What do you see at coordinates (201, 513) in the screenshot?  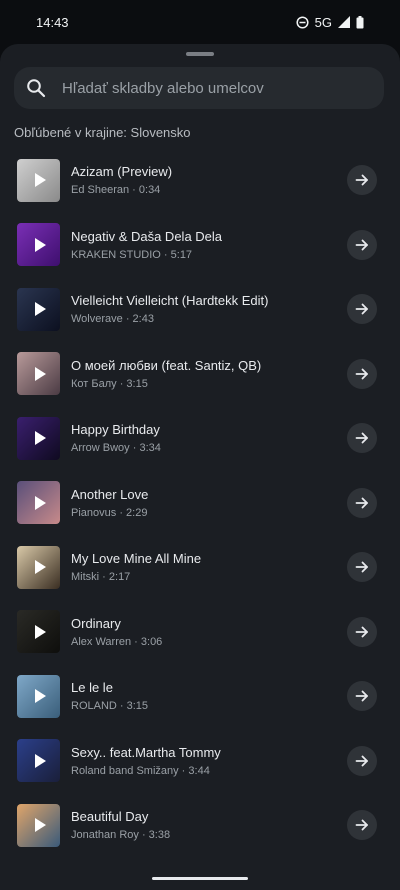 I see `track-subtitle: Pianovus · 2:29` at bounding box center [201, 513].